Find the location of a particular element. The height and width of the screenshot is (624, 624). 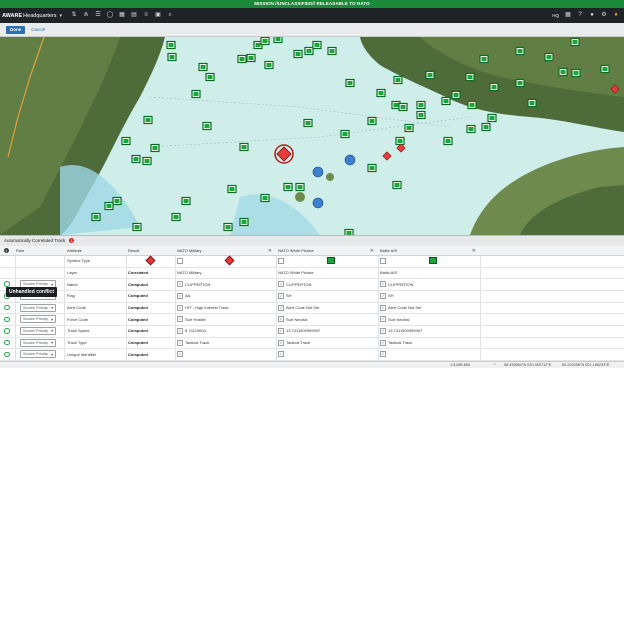

list-icon: ☰ is located at coordinates (98, 15).